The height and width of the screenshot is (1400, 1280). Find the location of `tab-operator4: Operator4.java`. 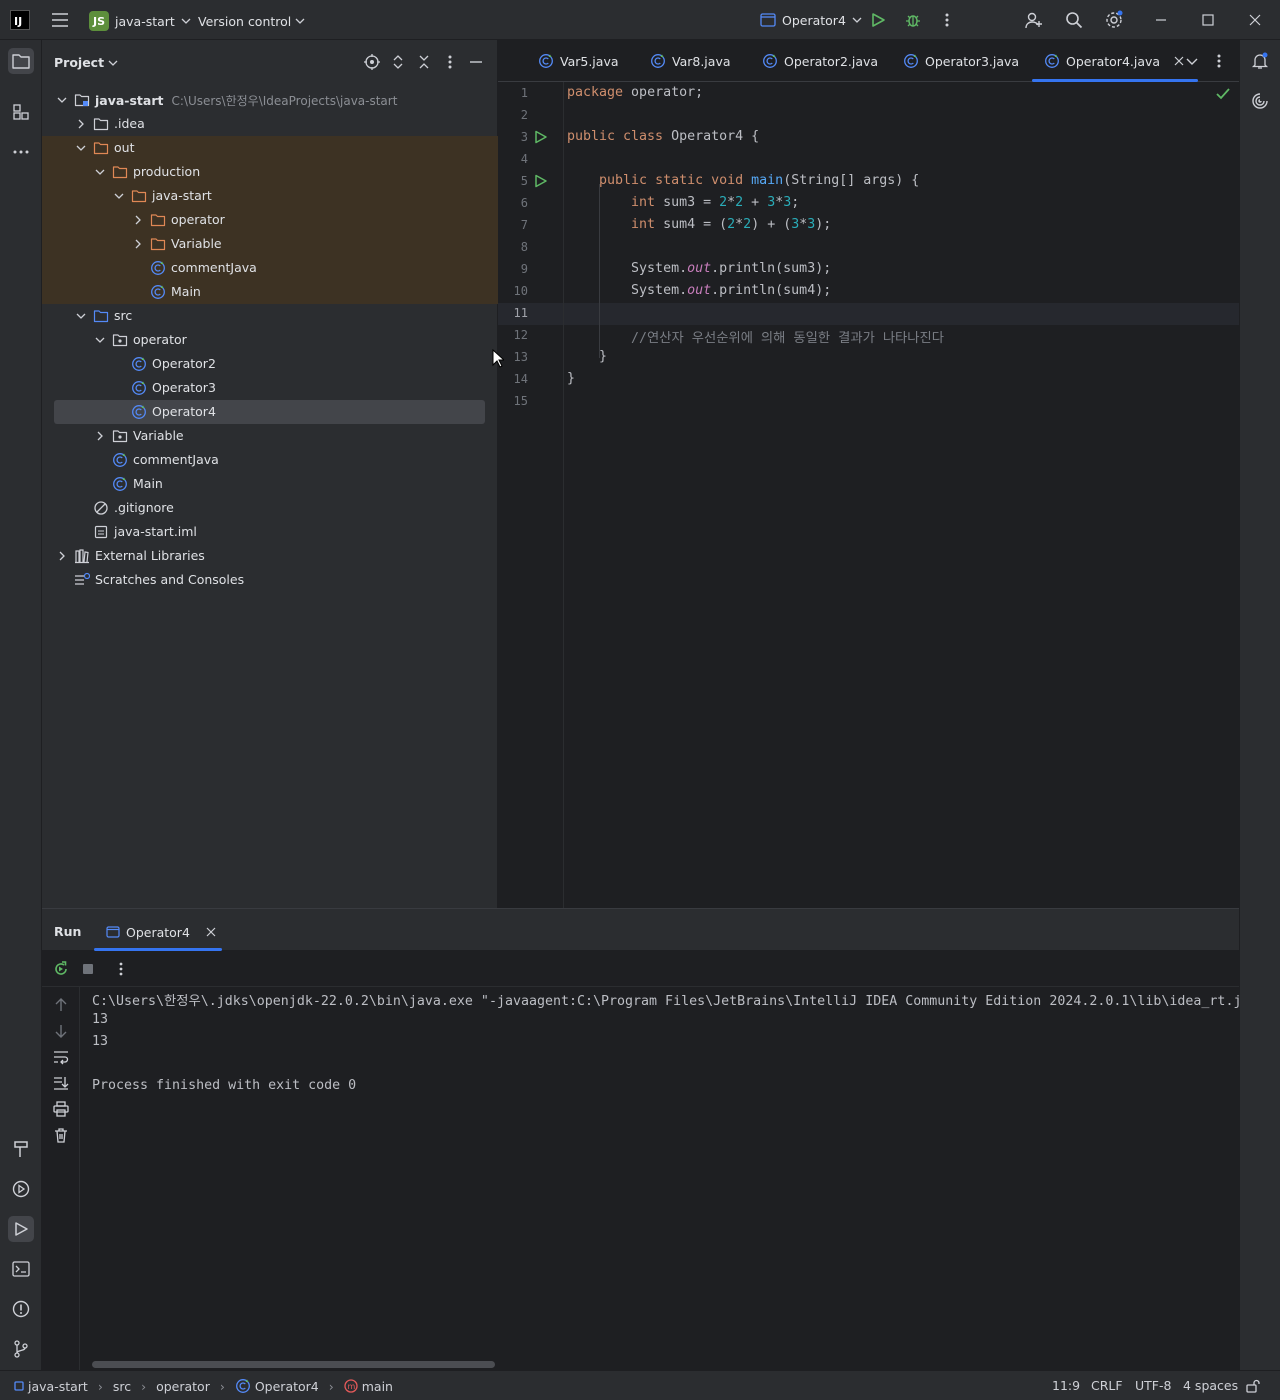

tab-operator4: Operator4.java is located at coordinates (1115, 61).